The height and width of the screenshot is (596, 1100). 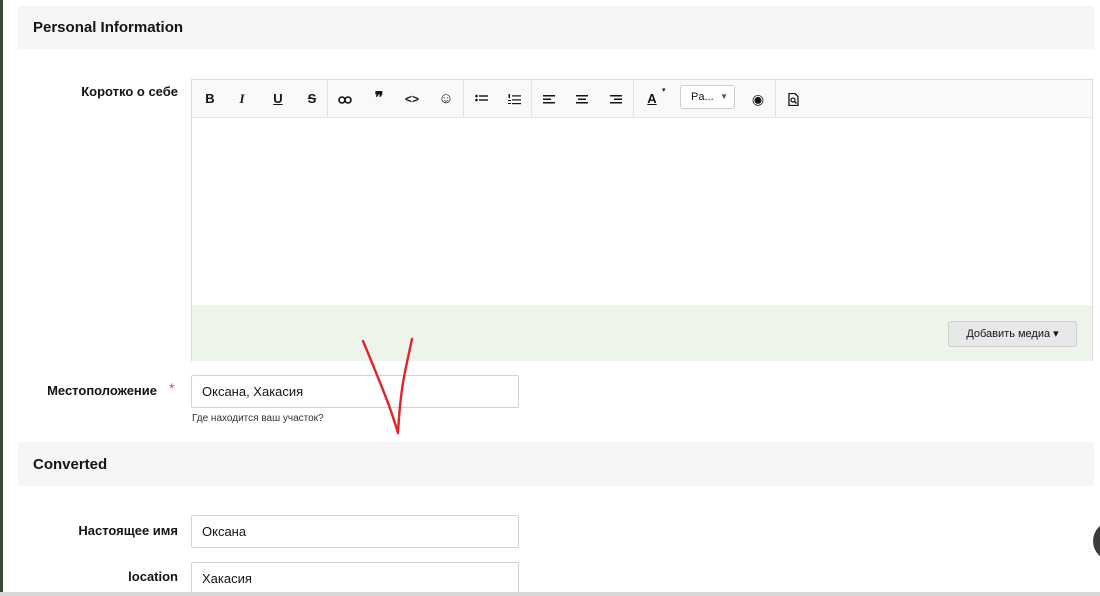 What do you see at coordinates (312, 99) in the screenshot?
I see `strikethrough-button: S` at bounding box center [312, 99].